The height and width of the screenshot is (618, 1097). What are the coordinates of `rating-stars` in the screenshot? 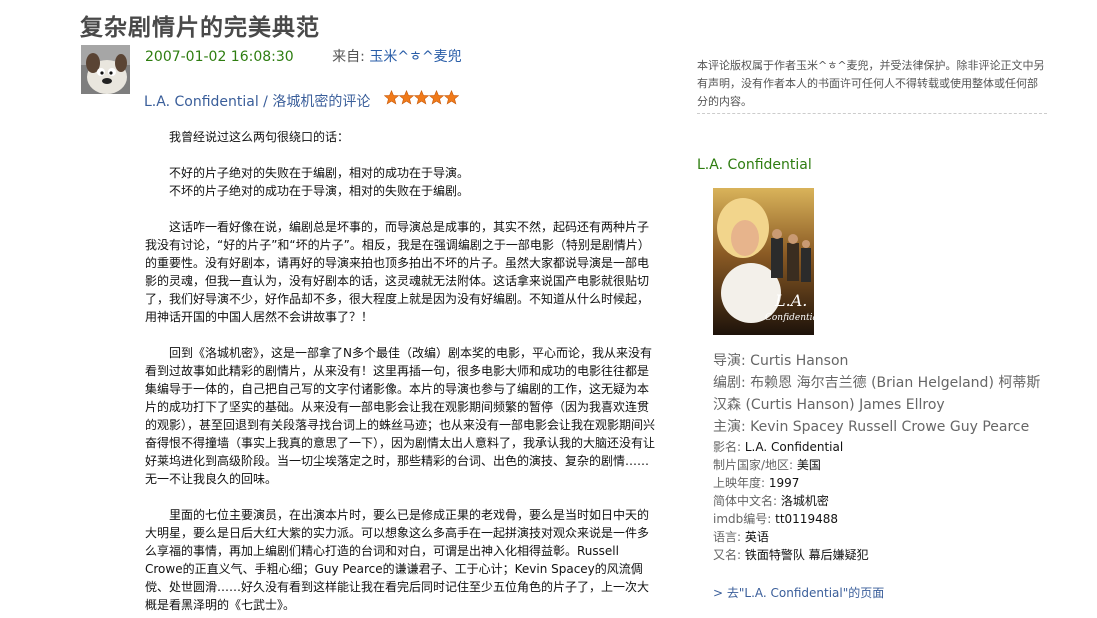 It's located at (421, 97).